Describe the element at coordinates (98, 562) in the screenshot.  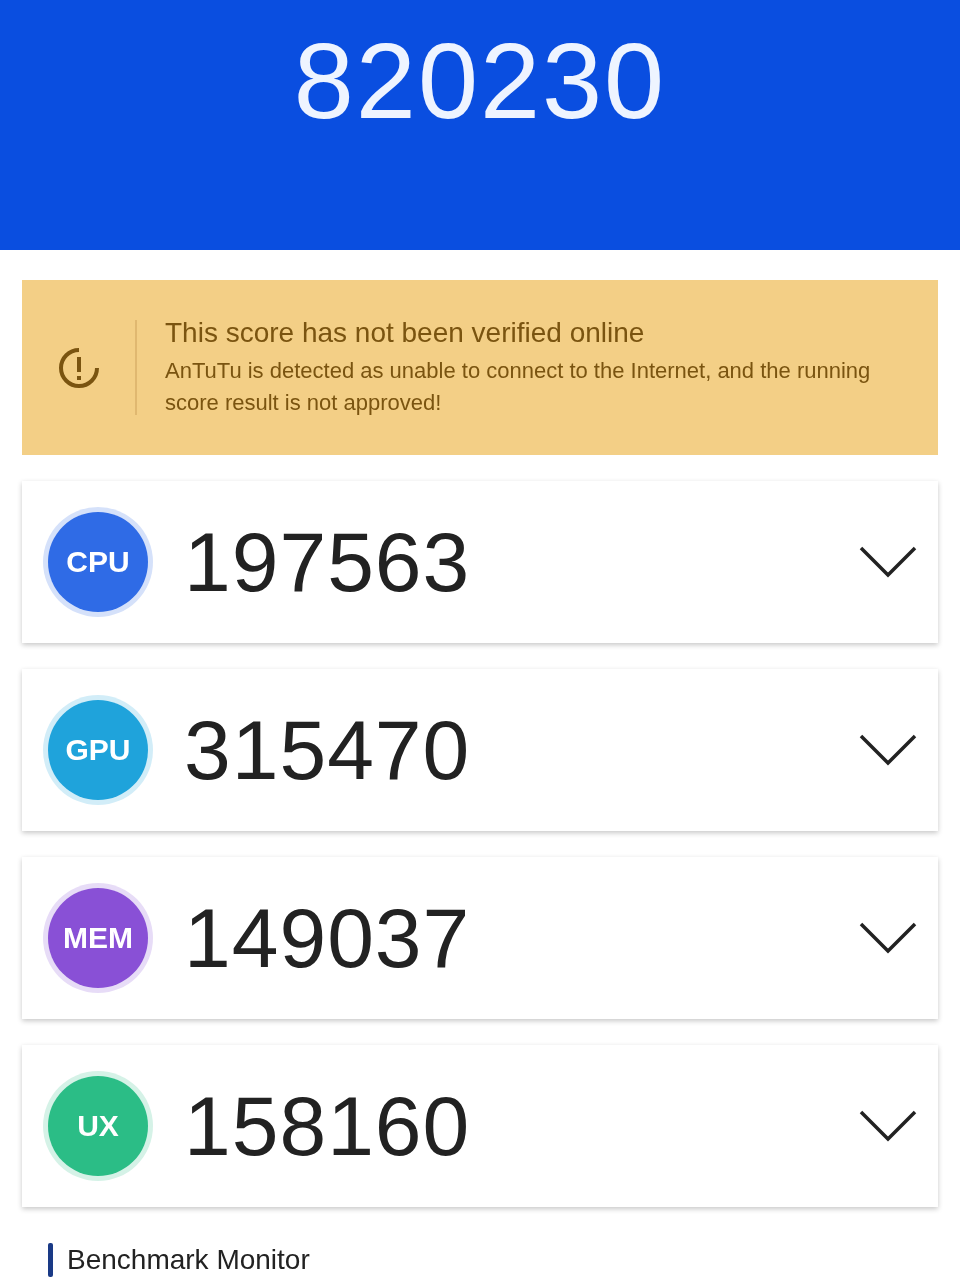
I see `category-badge: CPU` at that location.